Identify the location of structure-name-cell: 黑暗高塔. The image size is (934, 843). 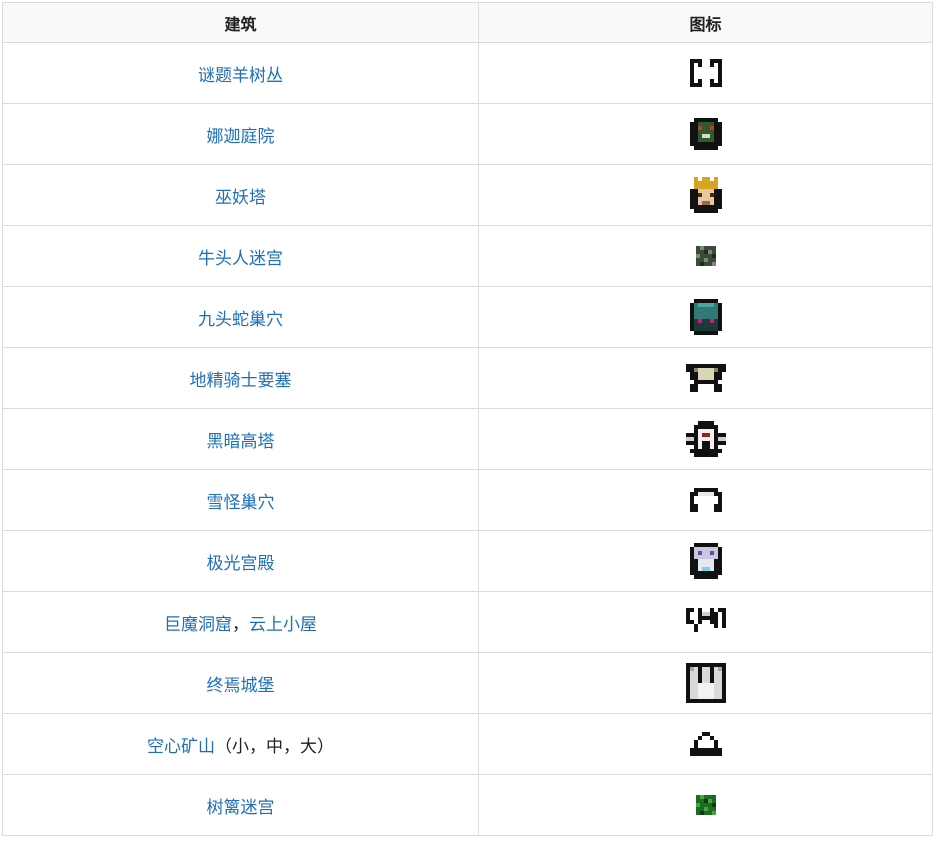
(240, 439).